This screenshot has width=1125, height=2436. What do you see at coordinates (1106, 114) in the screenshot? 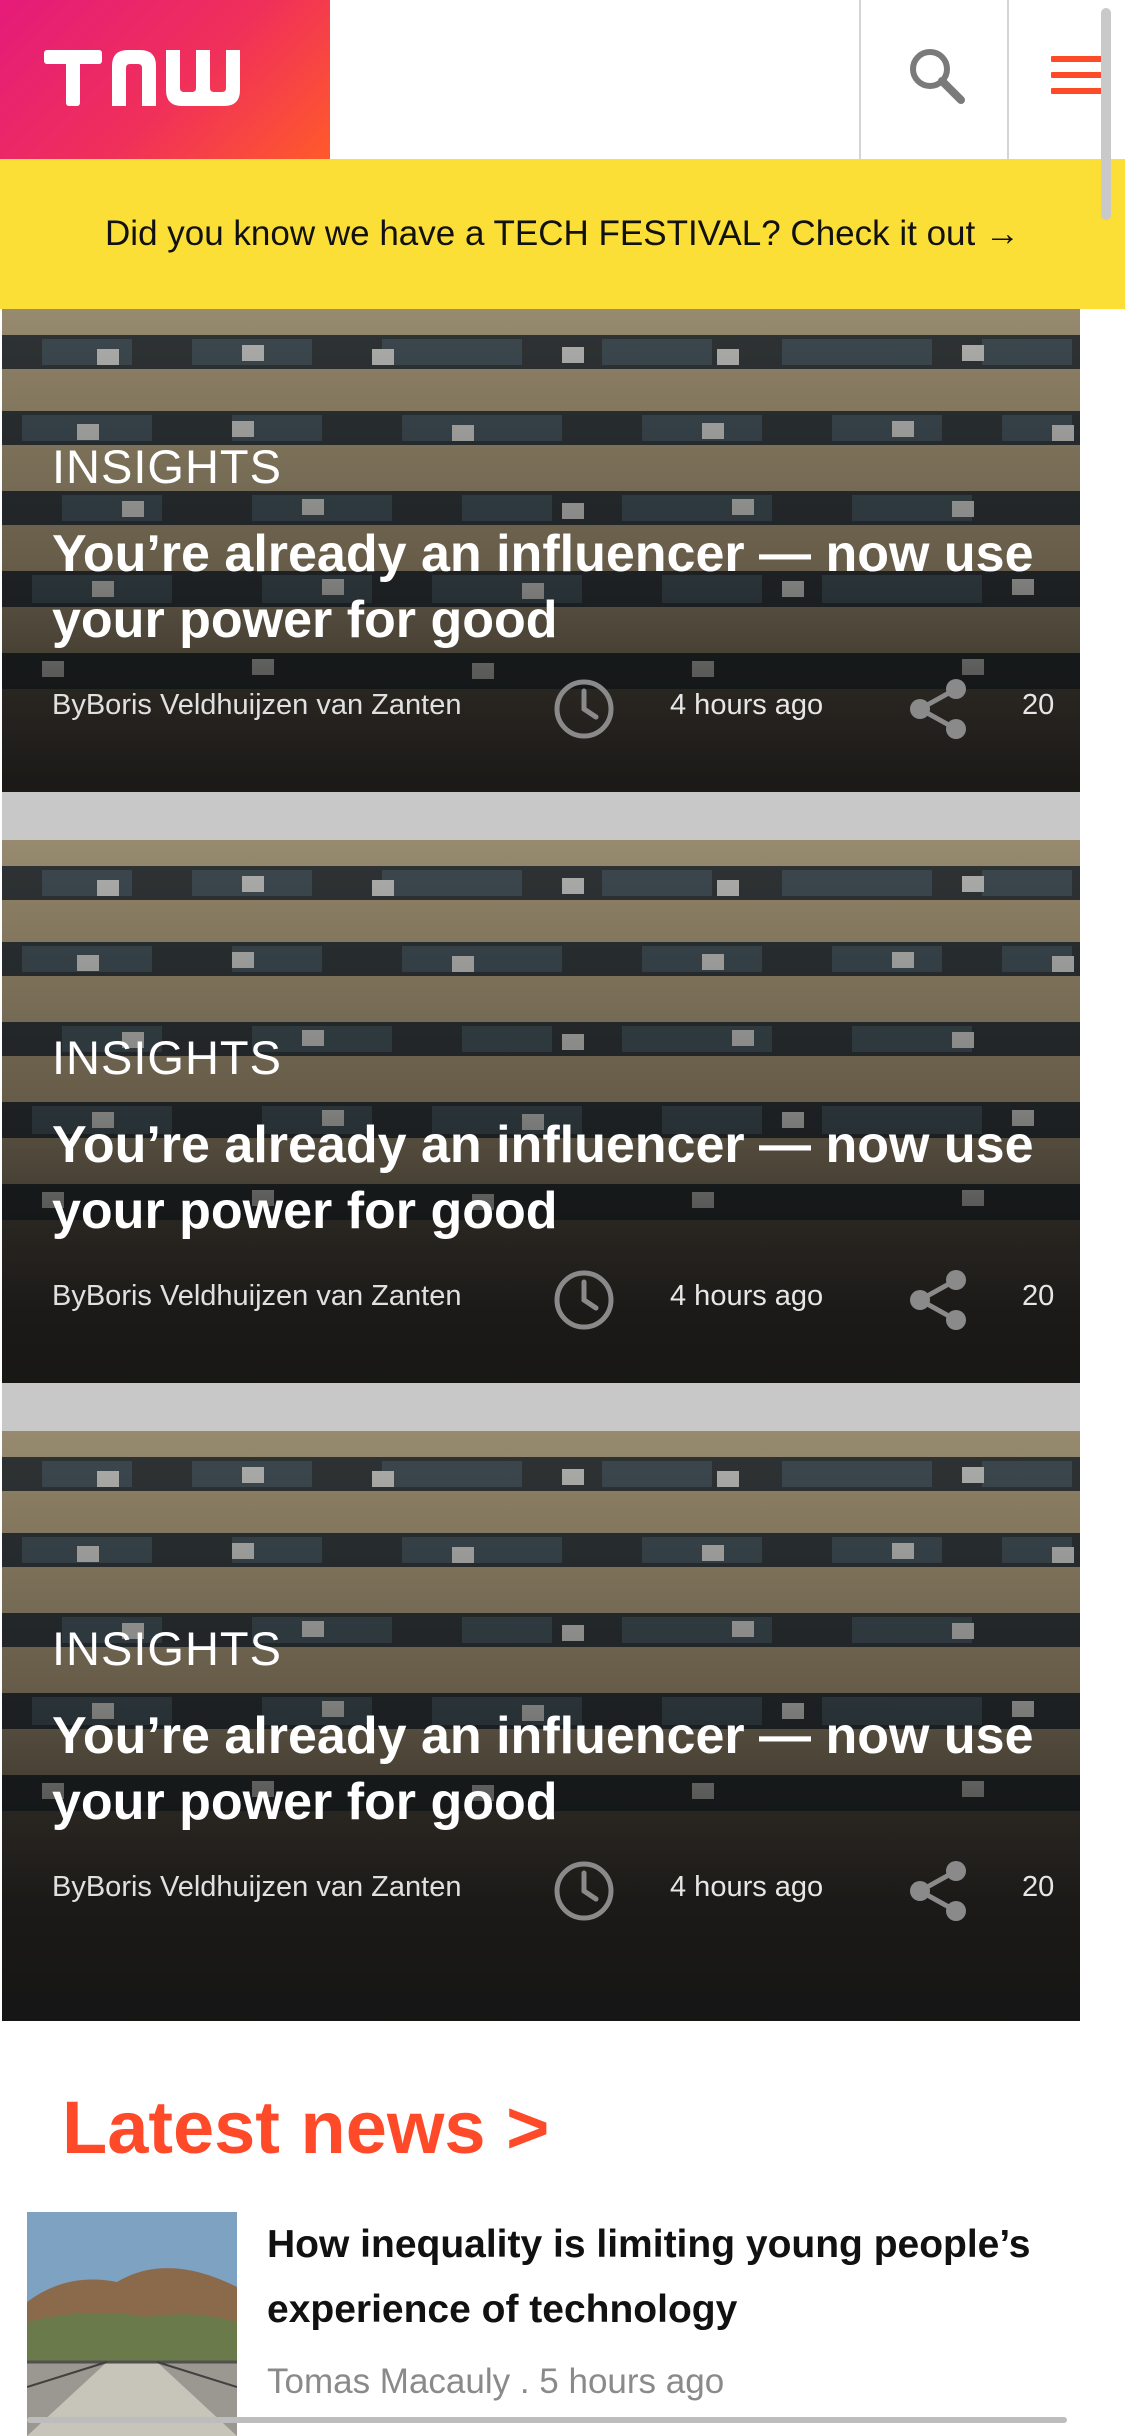
I see `page-scrollbar` at bounding box center [1106, 114].